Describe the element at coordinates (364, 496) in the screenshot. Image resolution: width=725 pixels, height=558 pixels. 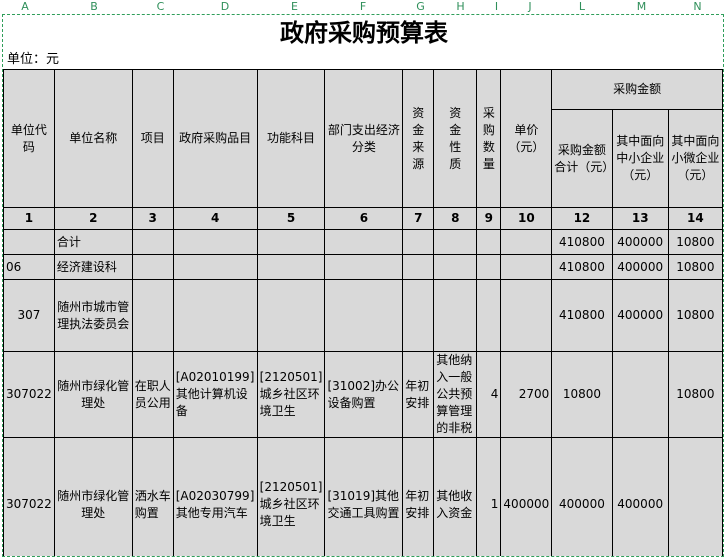
I see `cell-econ: [31019]其他交通工具购置` at that location.